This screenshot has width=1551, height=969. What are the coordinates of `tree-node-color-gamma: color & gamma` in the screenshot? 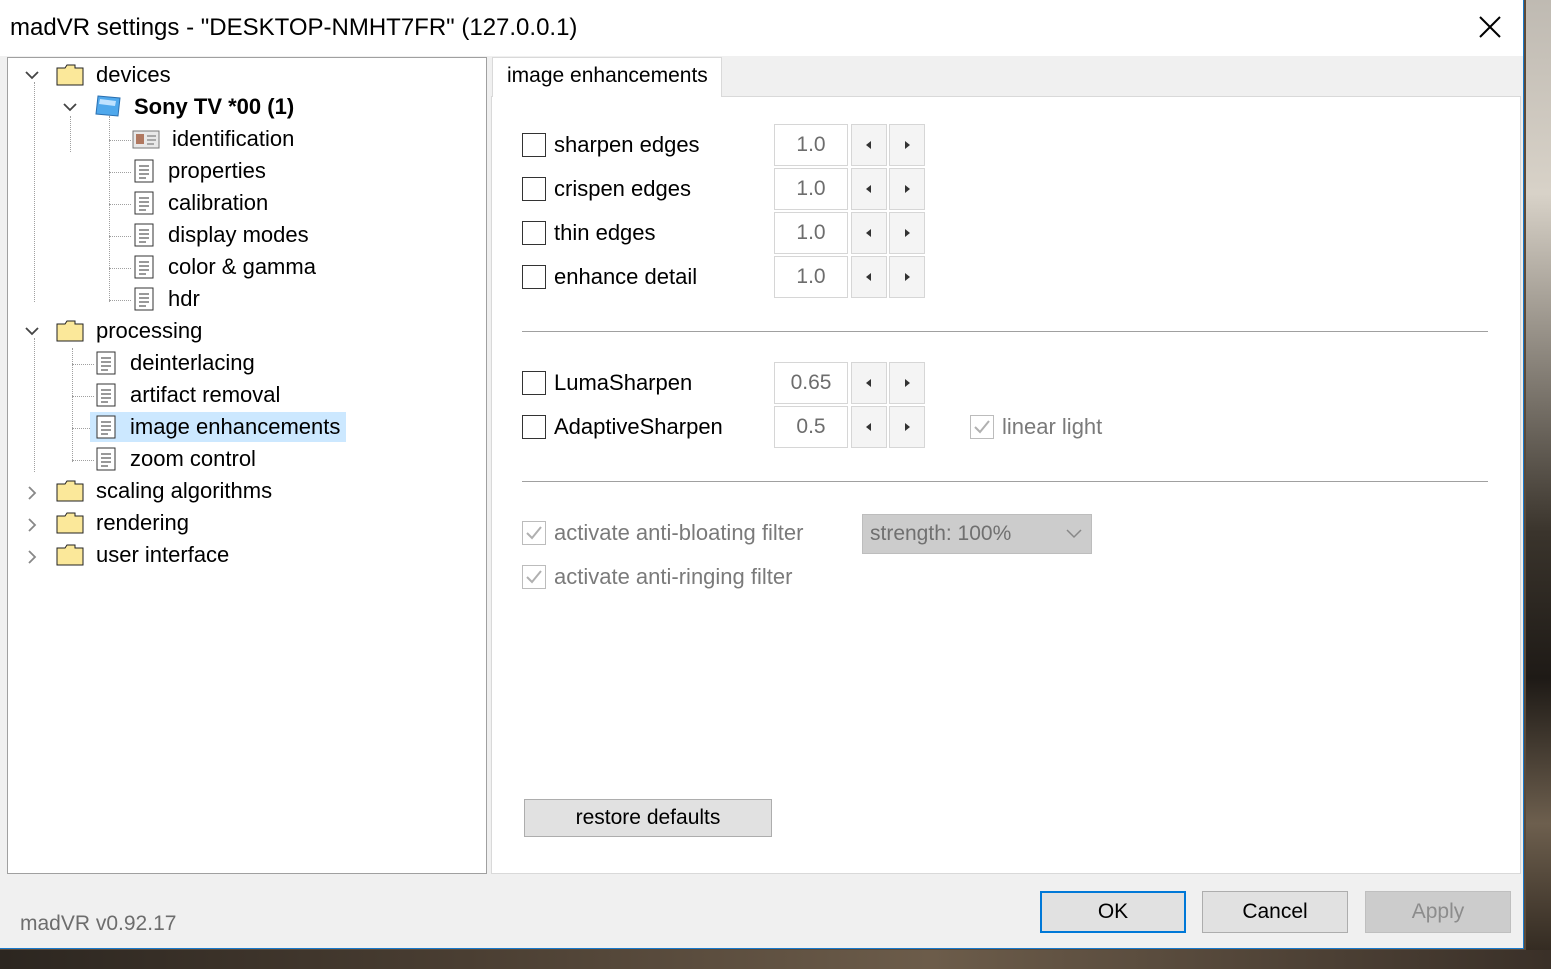 It's located at (227, 267).